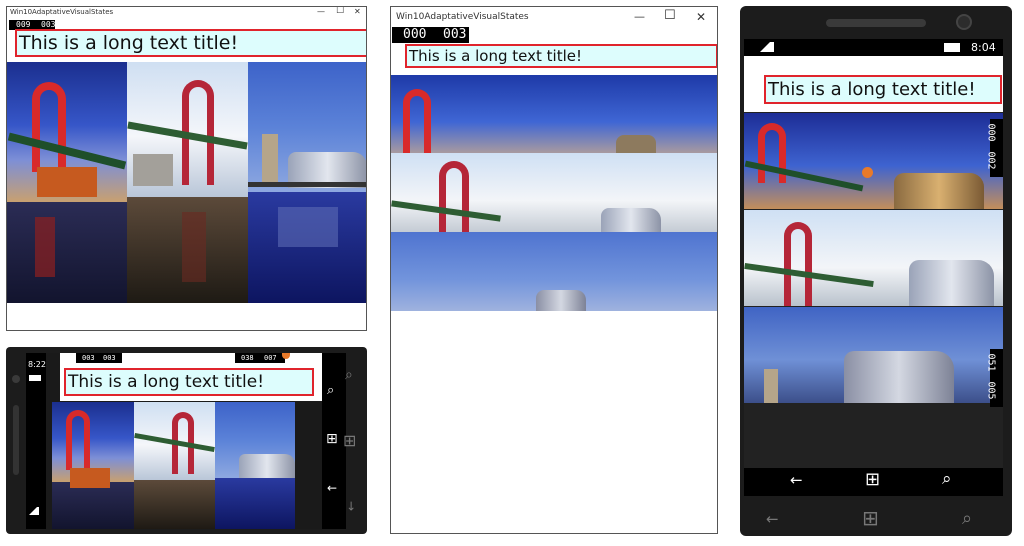 This screenshot has width=1024, height=546. I want to click on counter-value: 038, so click(247, 358).